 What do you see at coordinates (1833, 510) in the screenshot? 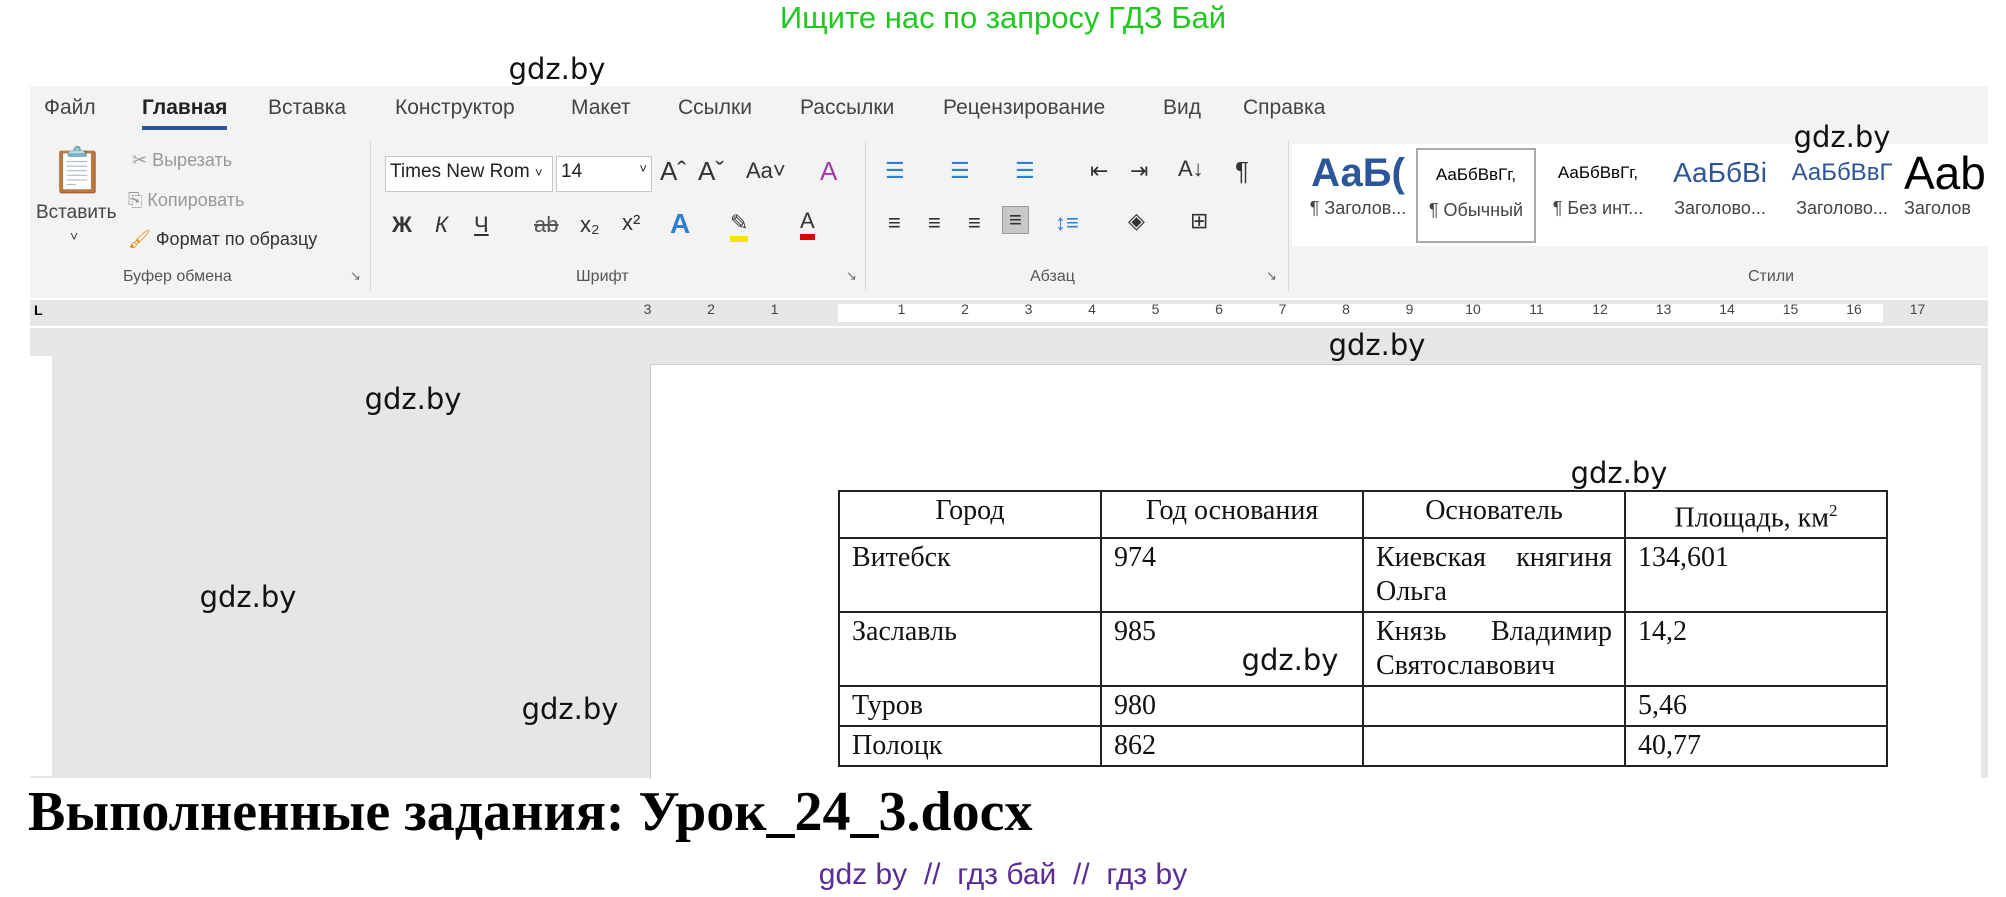
I see `superscript: 2` at bounding box center [1833, 510].